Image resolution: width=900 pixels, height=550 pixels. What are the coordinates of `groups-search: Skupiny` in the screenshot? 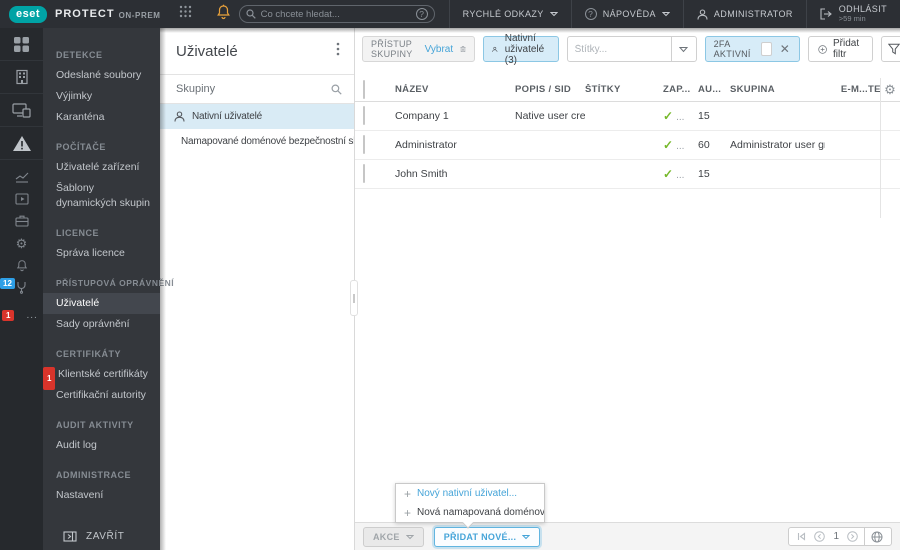 It's located at (257, 89).